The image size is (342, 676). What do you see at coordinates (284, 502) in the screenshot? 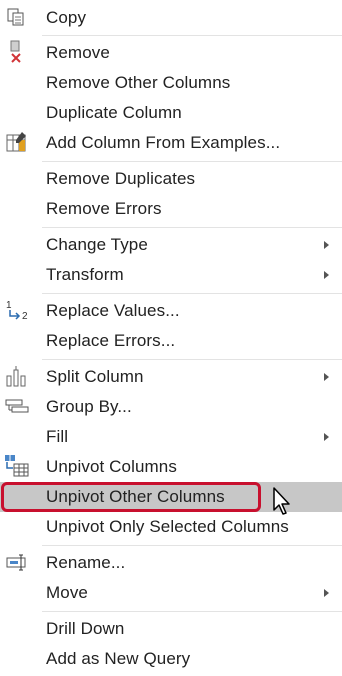
I see `mouse-pointer-icon` at bounding box center [284, 502].